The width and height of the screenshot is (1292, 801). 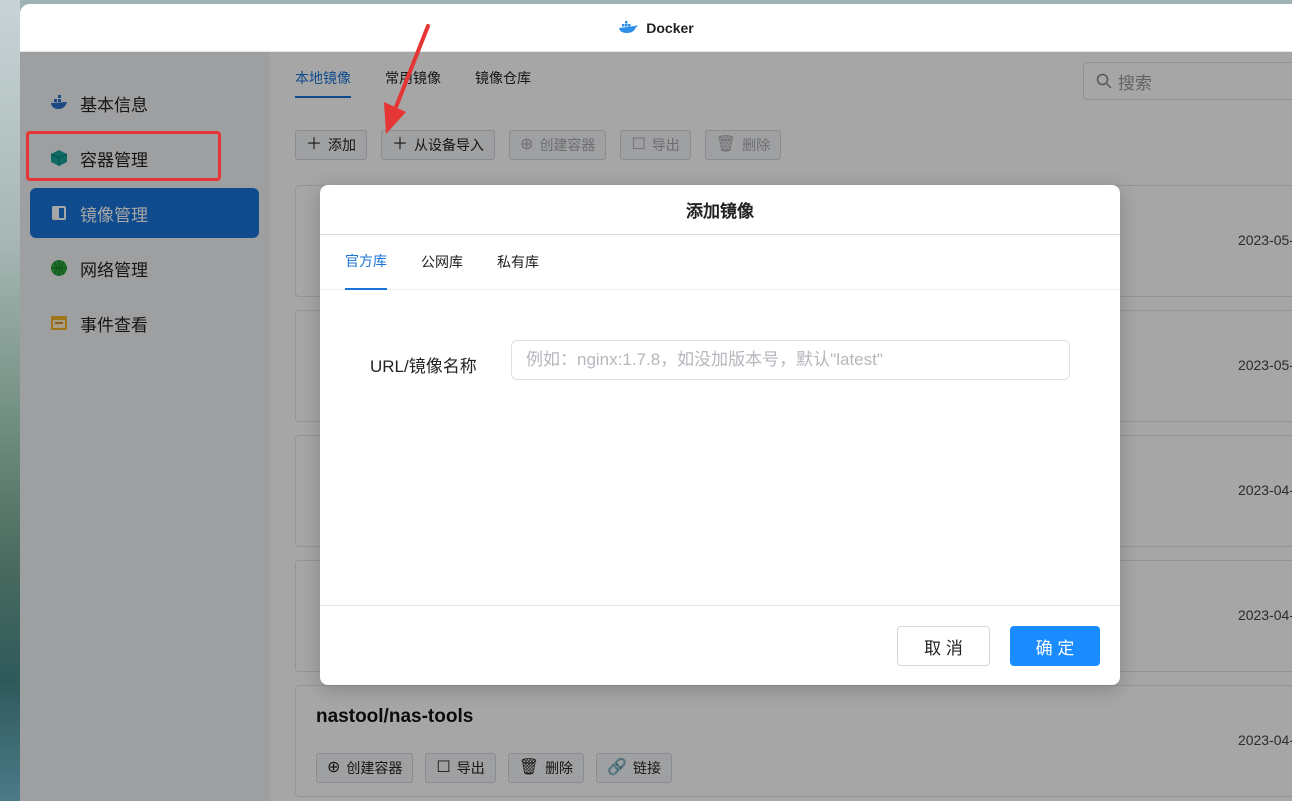 What do you see at coordinates (366, 262) in the screenshot?
I see `tab-official-registry: 官方库` at bounding box center [366, 262].